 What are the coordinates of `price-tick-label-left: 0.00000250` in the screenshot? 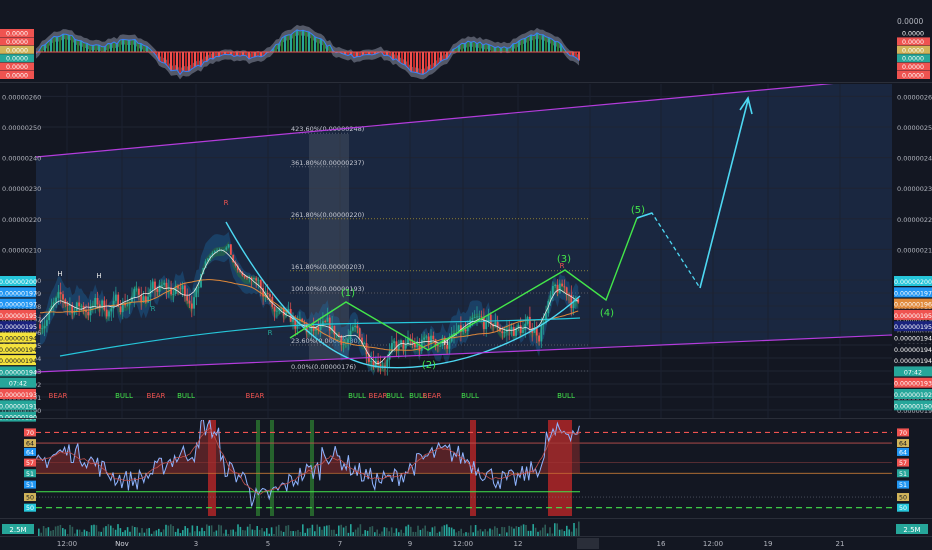 It's located at (21, 128).